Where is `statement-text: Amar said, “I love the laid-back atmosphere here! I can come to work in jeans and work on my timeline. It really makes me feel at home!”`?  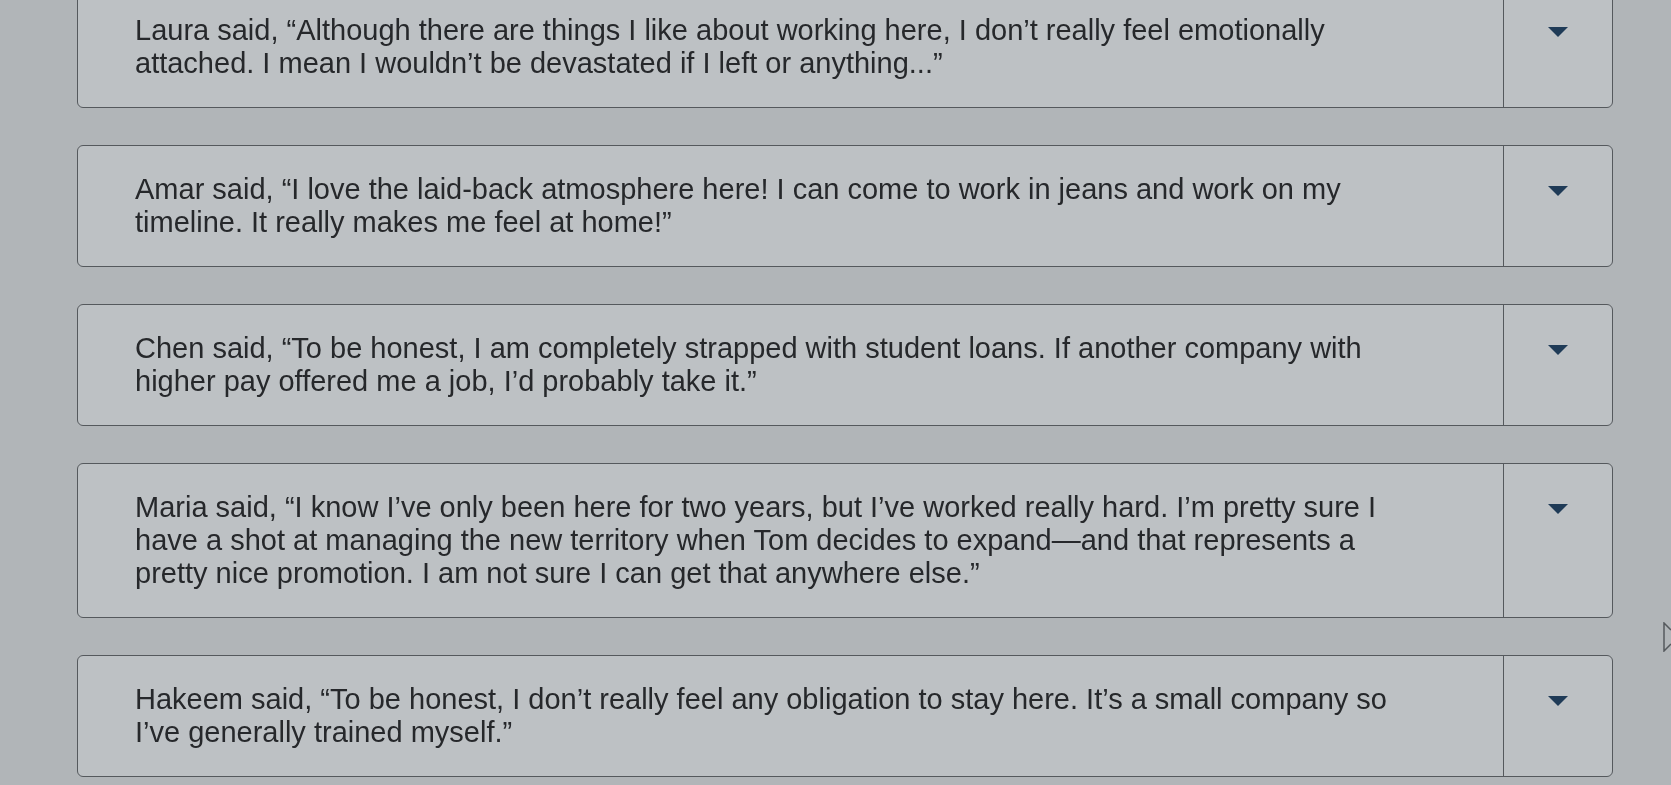
statement-text: Amar said, “I love the laid-back atmosphere here! I can come to work in jeans and work on my timeline. It really makes me feel at home!” is located at coordinates (738, 206).